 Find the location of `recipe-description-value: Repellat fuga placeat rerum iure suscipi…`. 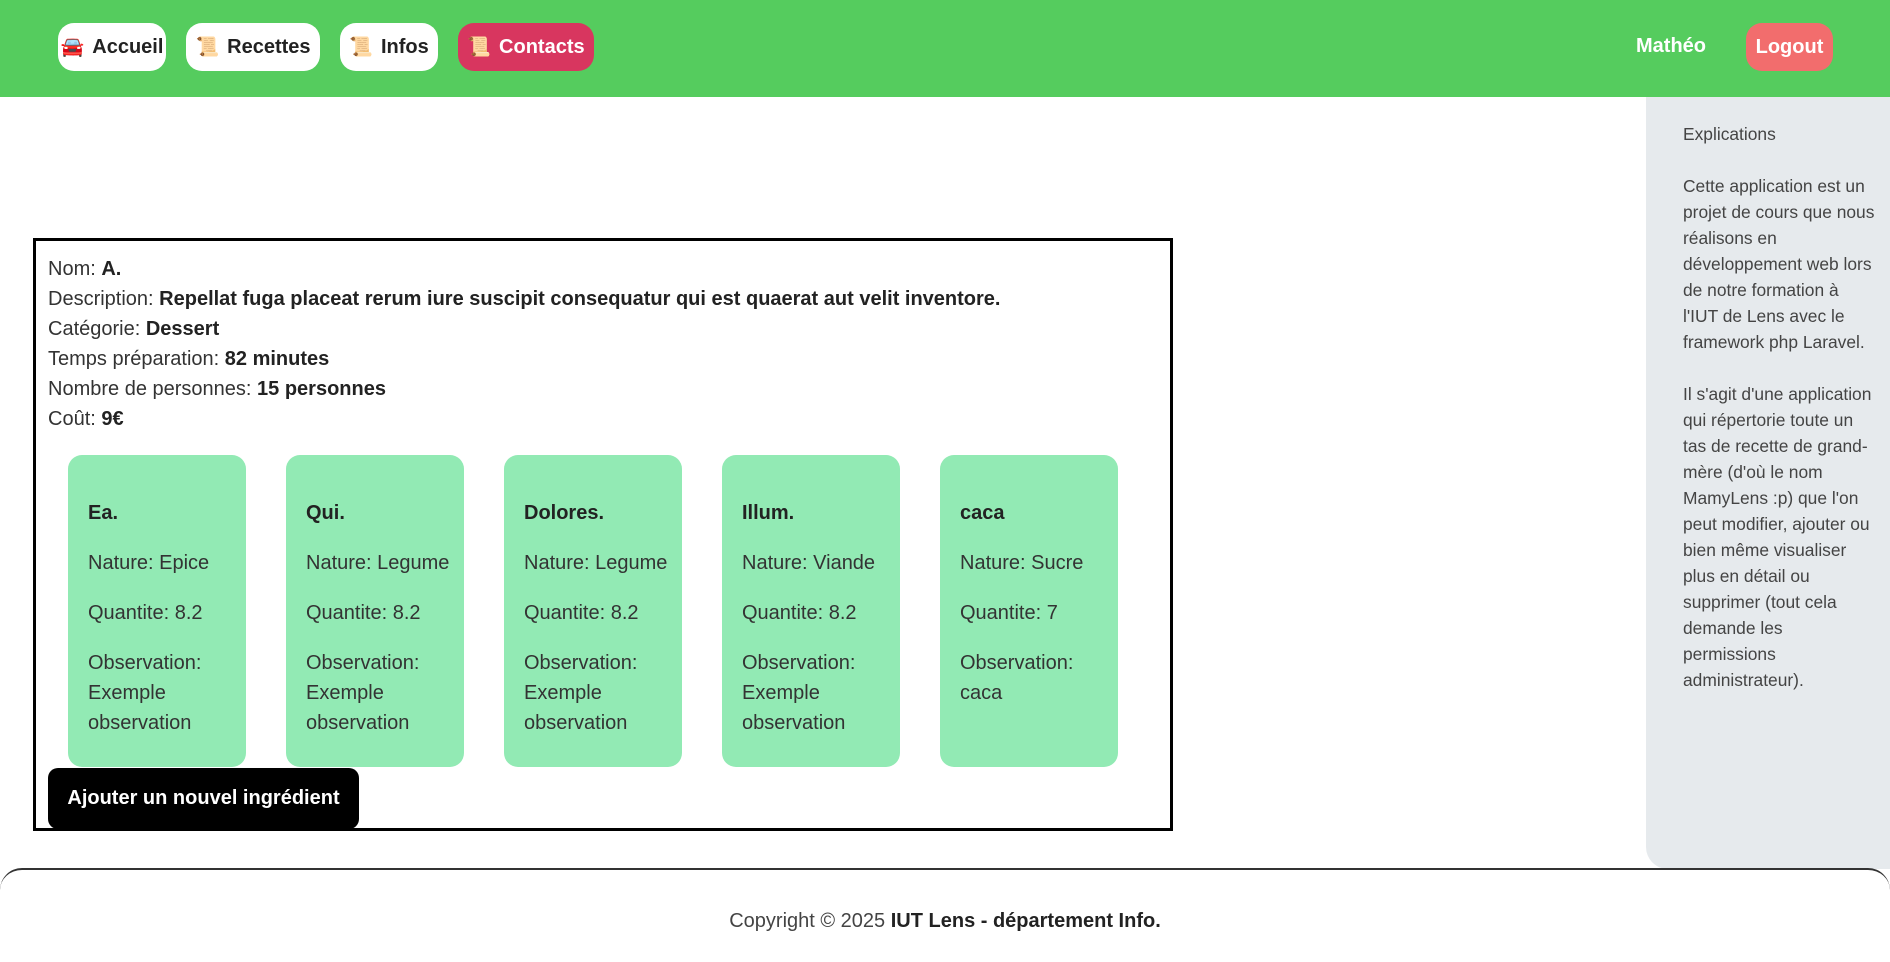

recipe-description-value: Repellat fuga placeat rerum iure suscipi… is located at coordinates (580, 299).